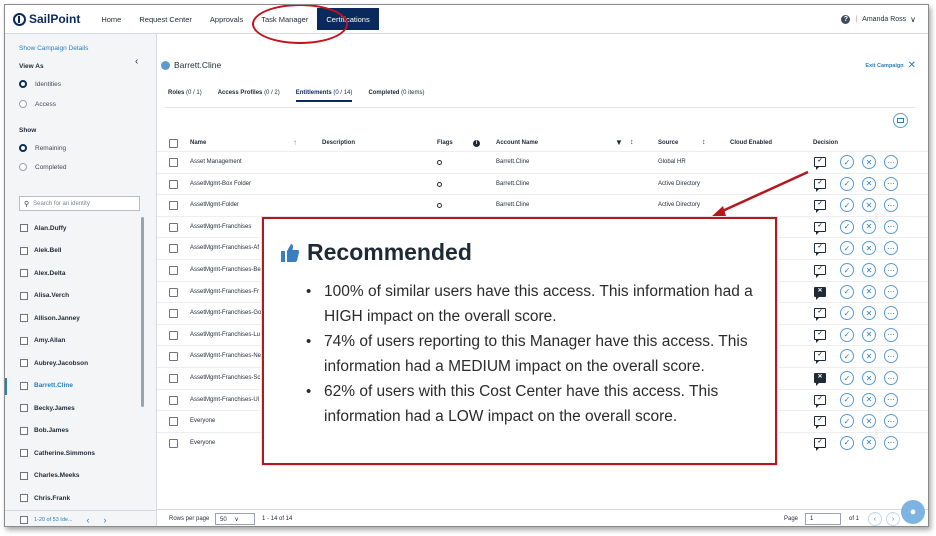 The width and height of the screenshot is (936, 536). I want to click on radio-selected-icon, so click(23, 148).